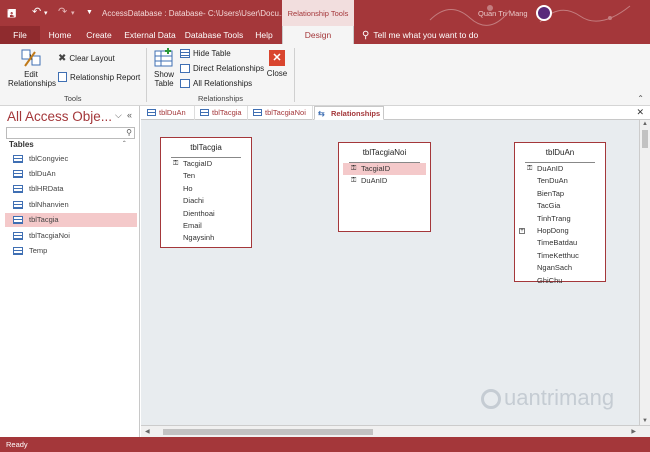 This screenshot has height=452, width=650. What do you see at coordinates (206, 148) in the screenshot?
I see `table-box-title: tblTacgia` at bounding box center [206, 148].